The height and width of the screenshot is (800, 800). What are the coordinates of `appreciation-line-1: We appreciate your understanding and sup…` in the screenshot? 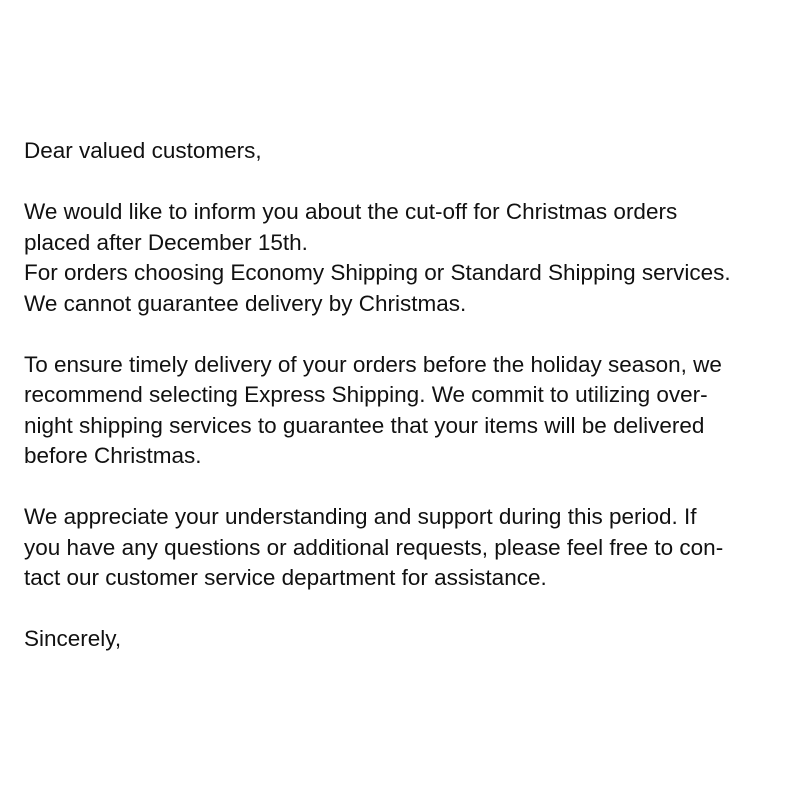 It's located at (360, 516).